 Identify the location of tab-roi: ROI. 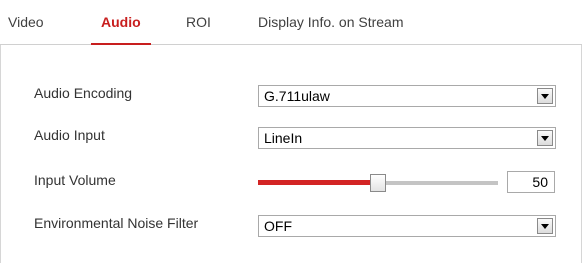
(198, 22).